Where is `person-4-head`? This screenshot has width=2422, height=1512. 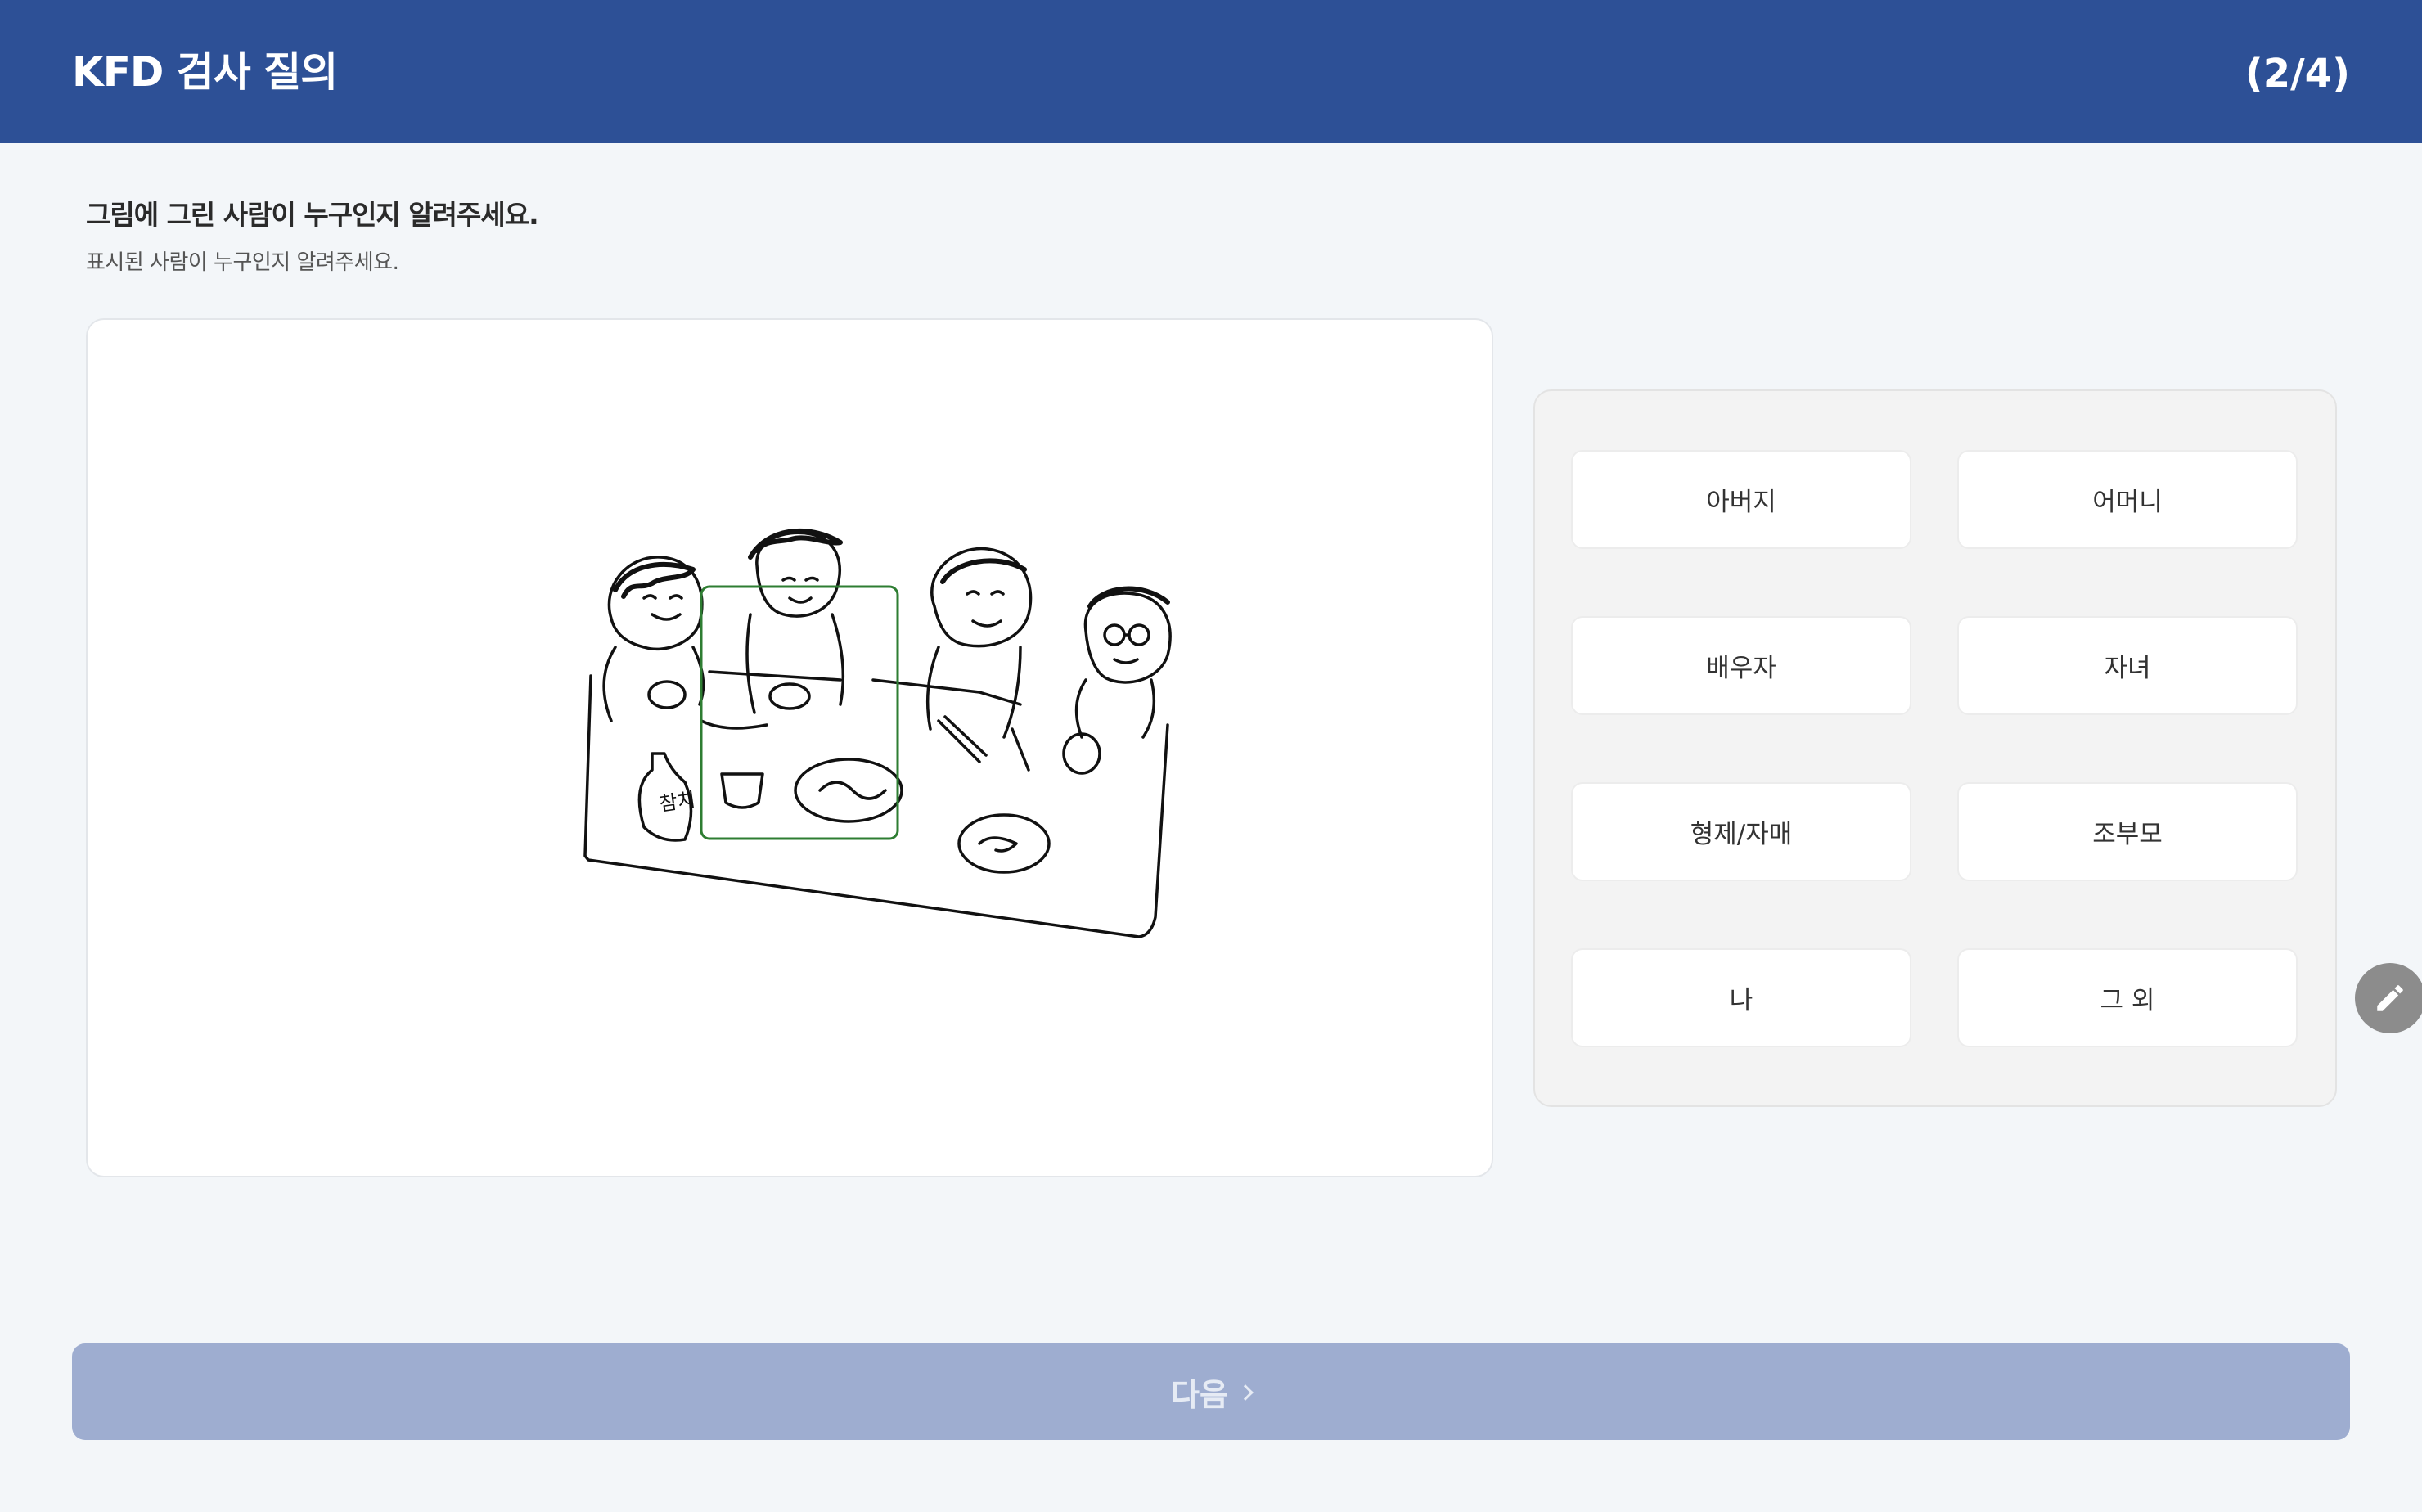
person-4-head is located at coordinates (1127, 638).